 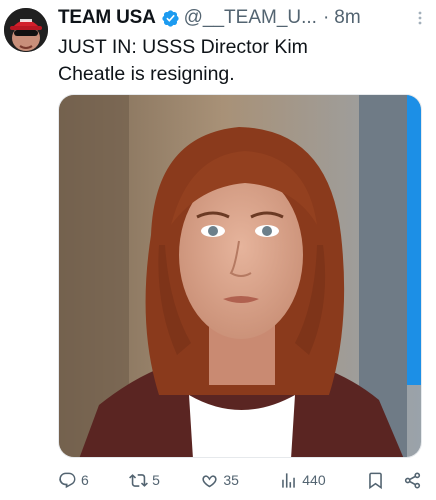 What do you see at coordinates (231, 480) in the screenshot?
I see `like-count: 35` at bounding box center [231, 480].